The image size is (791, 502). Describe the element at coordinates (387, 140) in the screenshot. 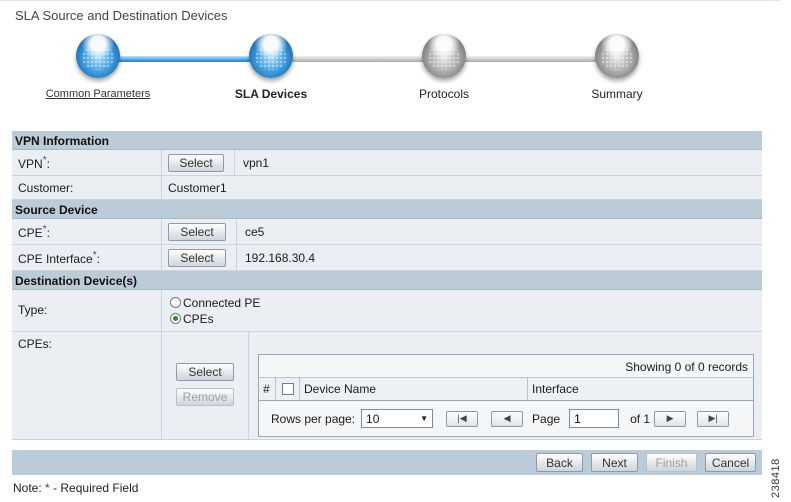

I see `section-vpn-information: VPN Information` at that location.